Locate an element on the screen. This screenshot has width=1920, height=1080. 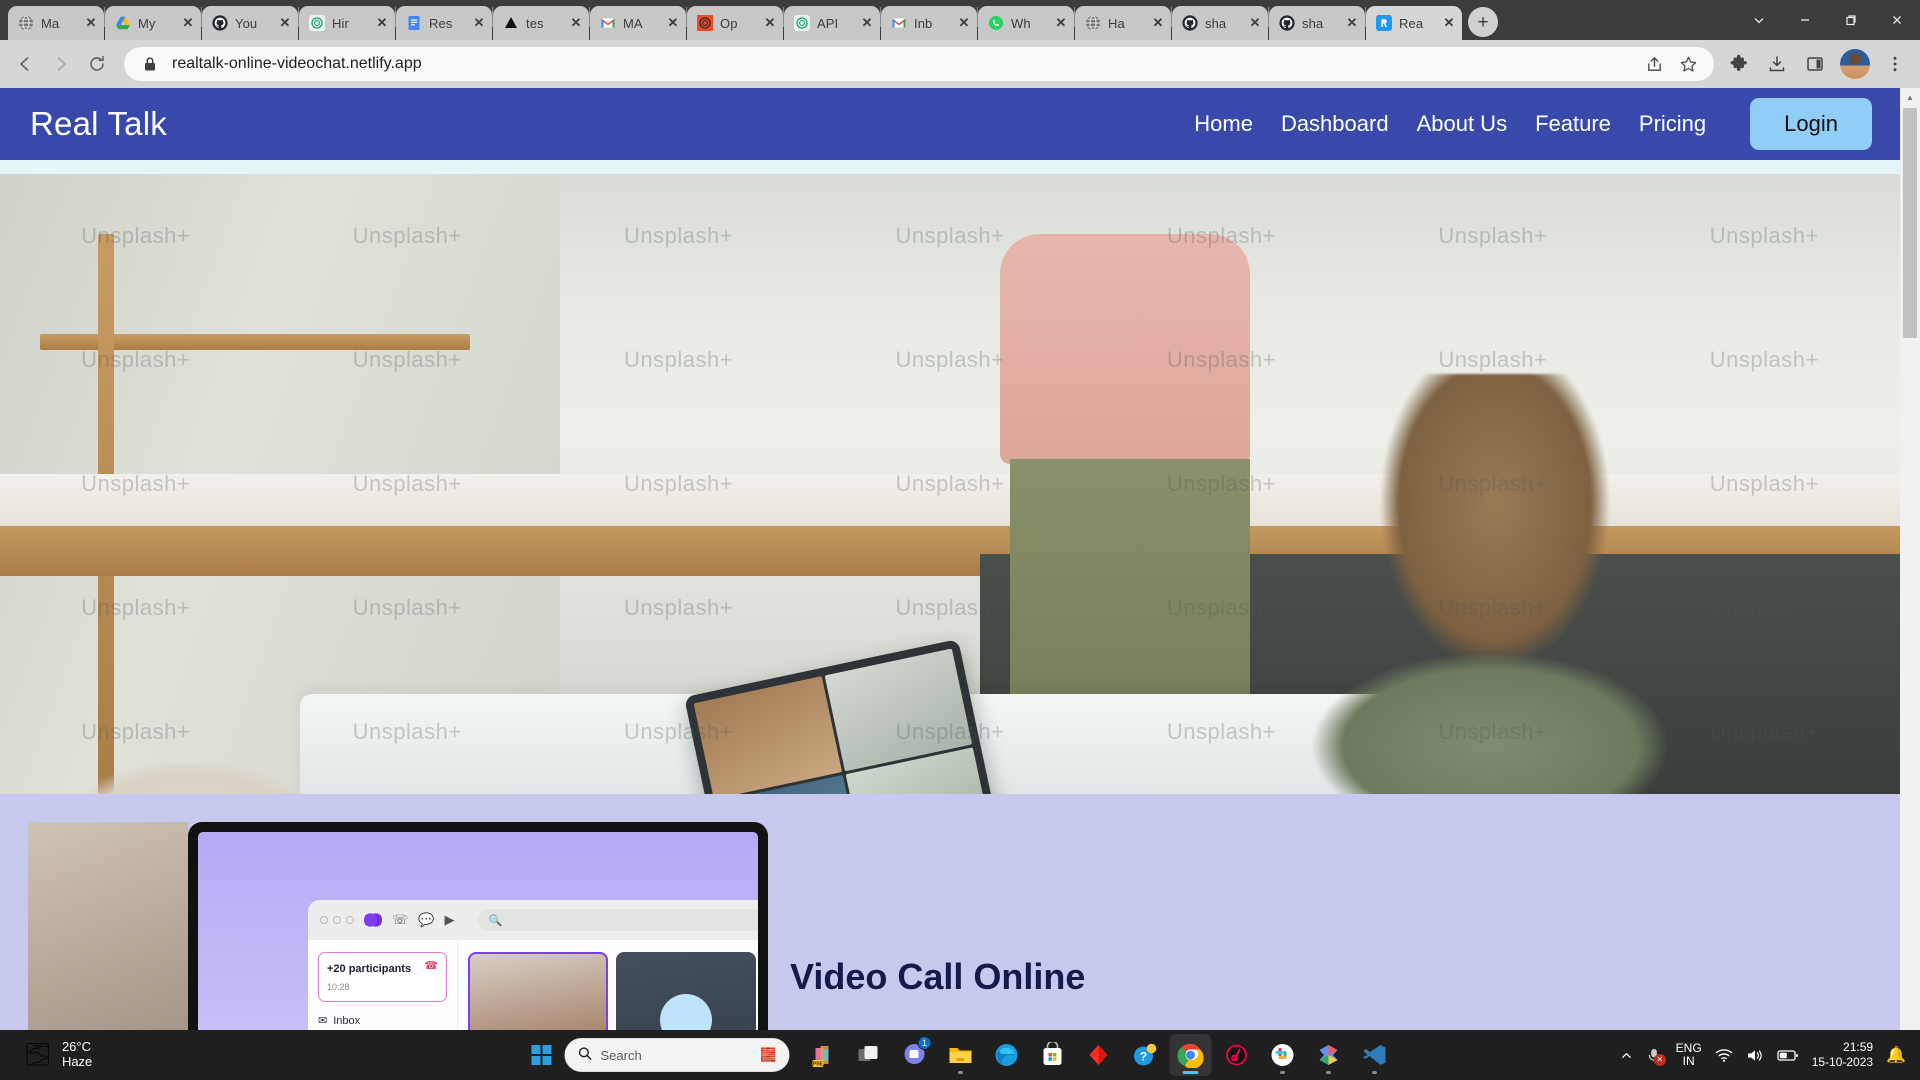
browser-tab: MA ✕ is located at coordinates (638, 23).